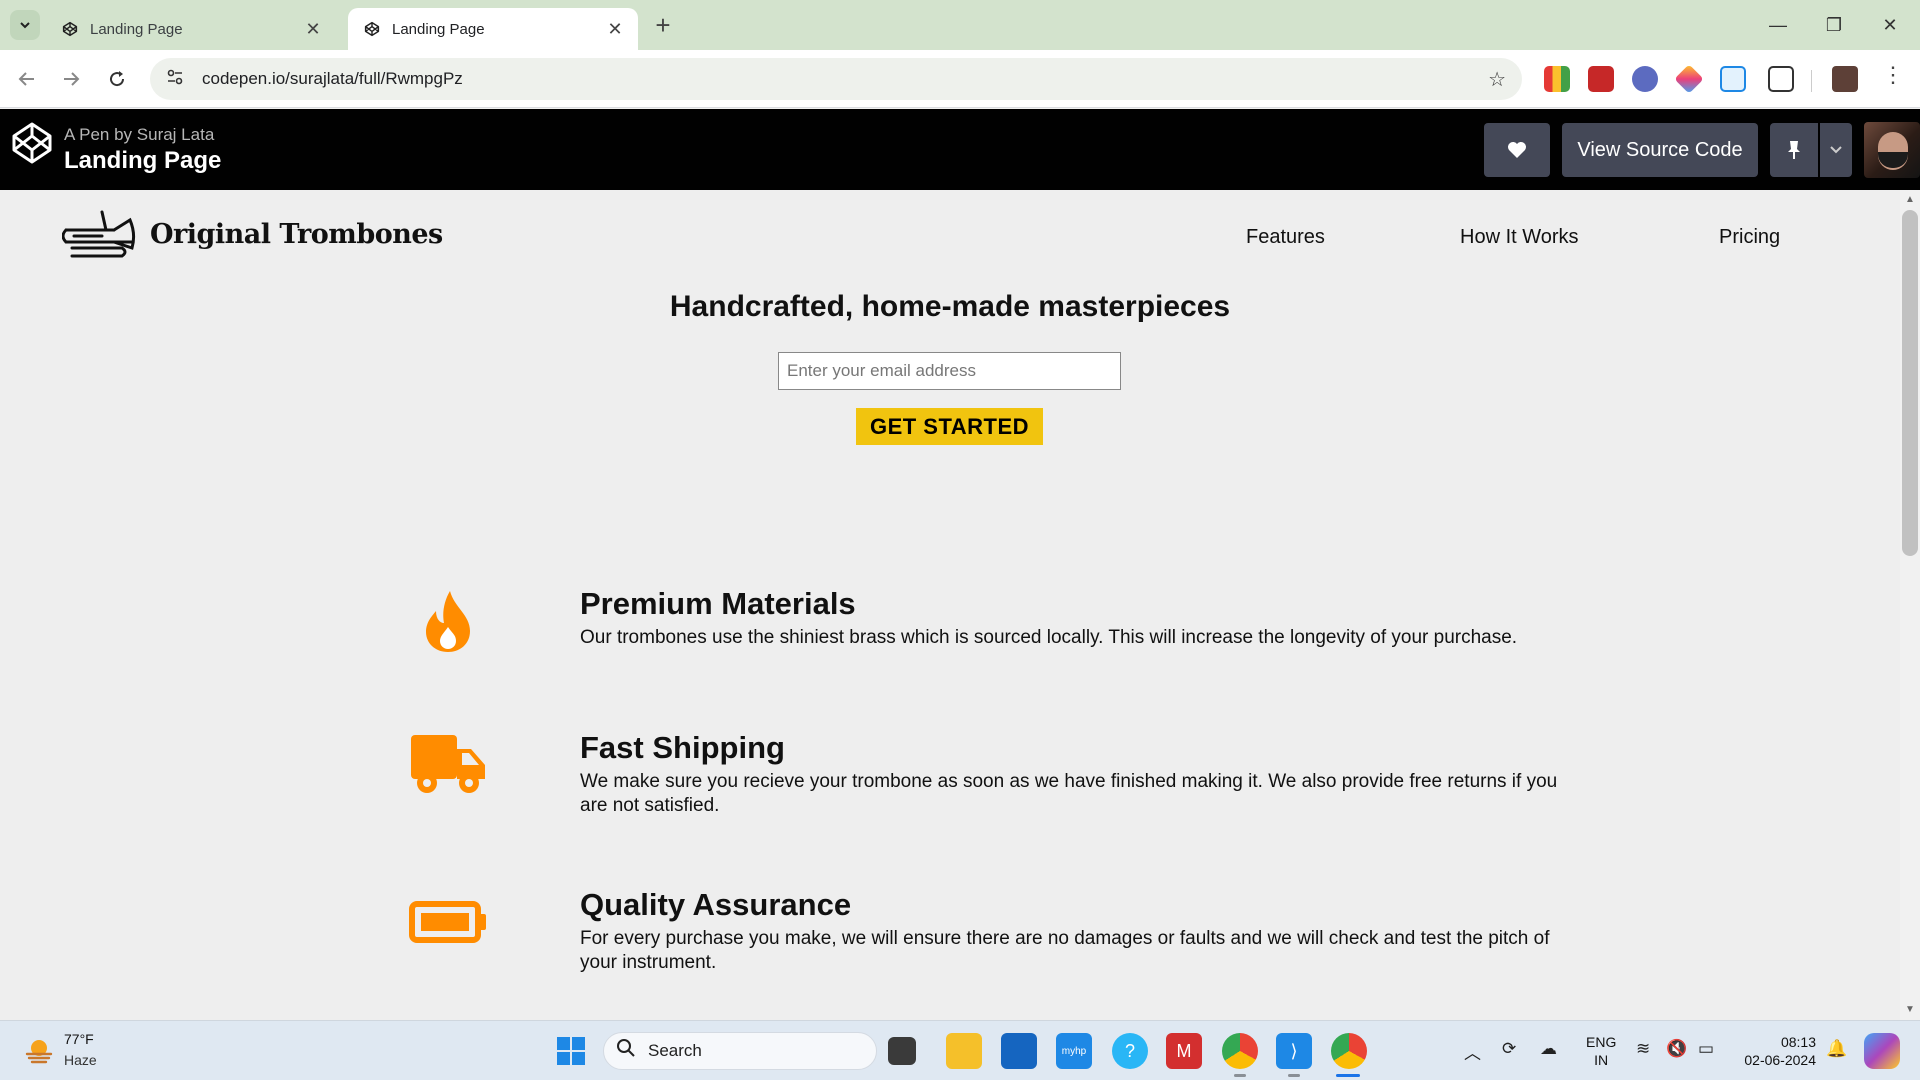 This screenshot has height=1080, width=1920. I want to click on like-button, so click(1517, 150).